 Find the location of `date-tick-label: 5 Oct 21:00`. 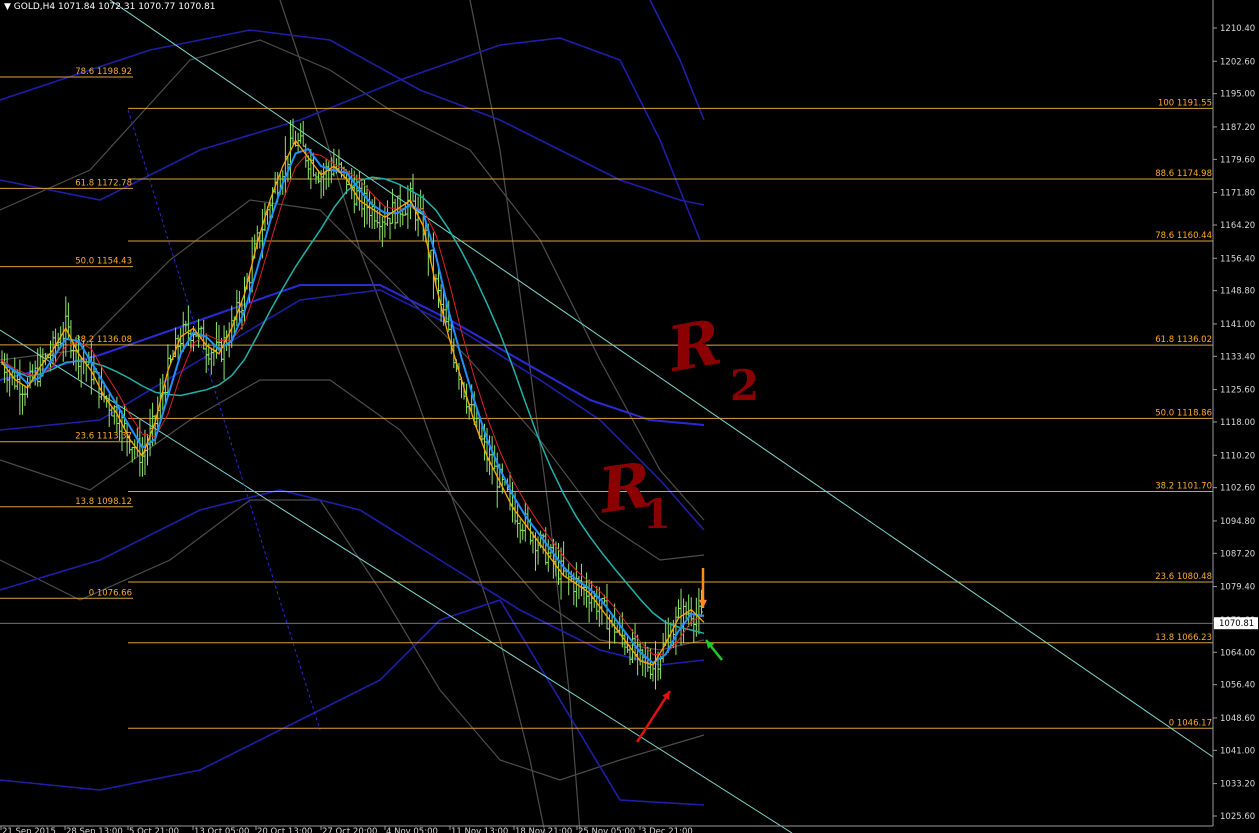

date-tick-label: 5 Oct 21:00 is located at coordinates (154, 830).